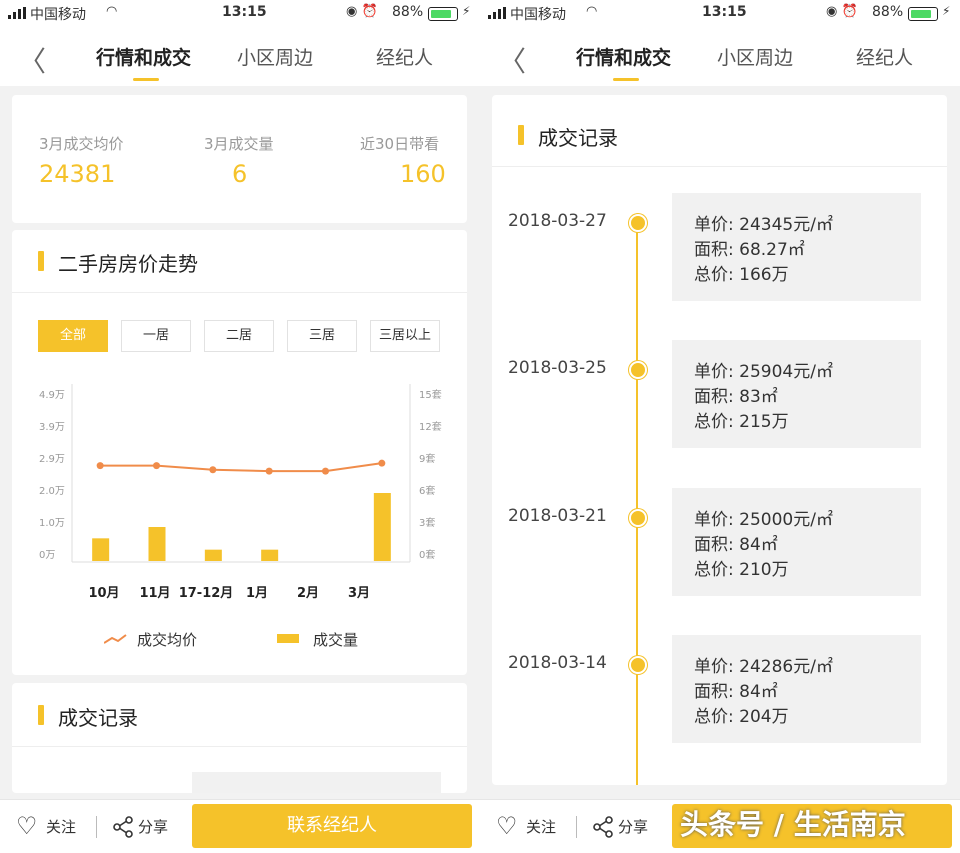  What do you see at coordinates (557, 368) in the screenshot?
I see `record-date: 2018-03-25` at bounding box center [557, 368].